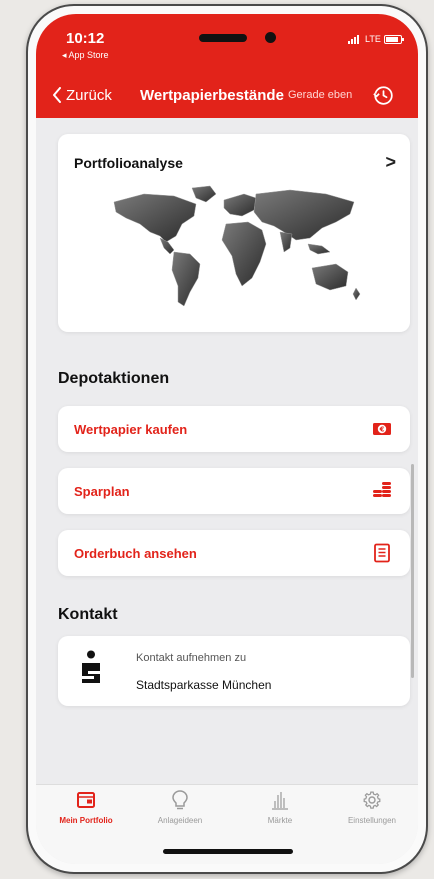 The image size is (434, 879). I want to click on battery-icon, so click(393, 39).